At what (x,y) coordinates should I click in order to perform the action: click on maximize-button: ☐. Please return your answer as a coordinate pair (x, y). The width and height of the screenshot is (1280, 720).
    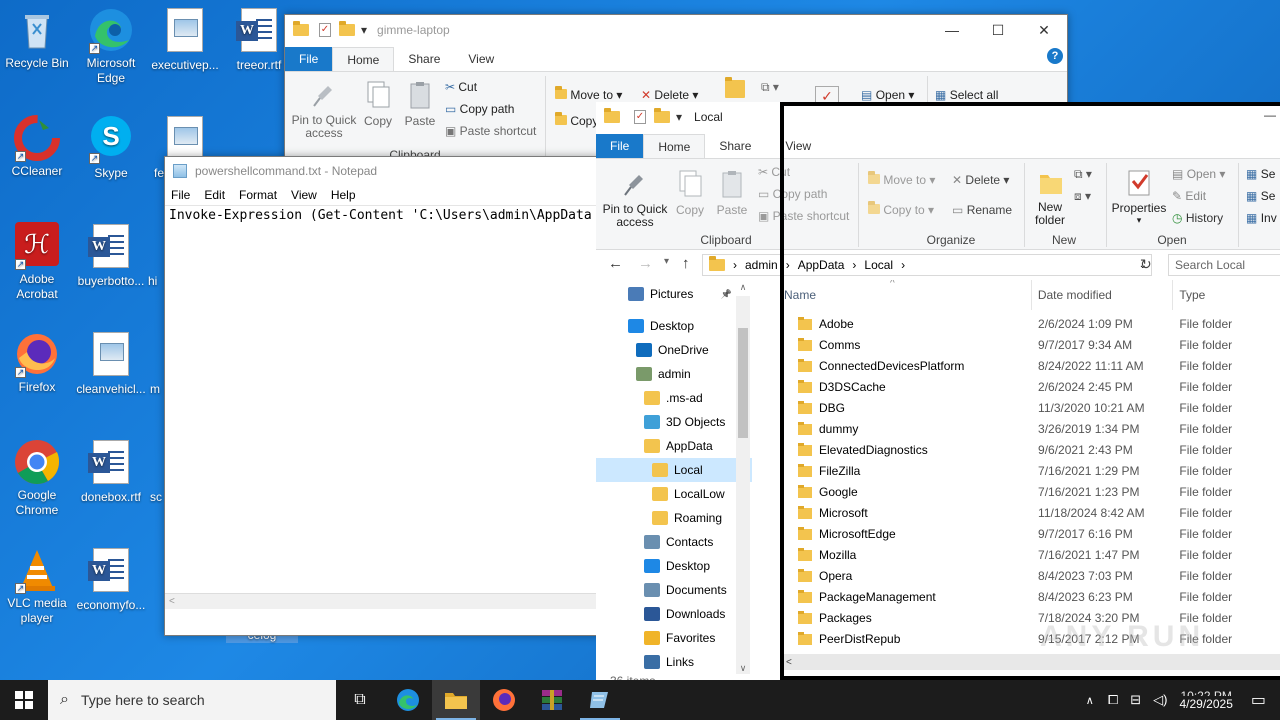
    Looking at the image, I should click on (998, 30).